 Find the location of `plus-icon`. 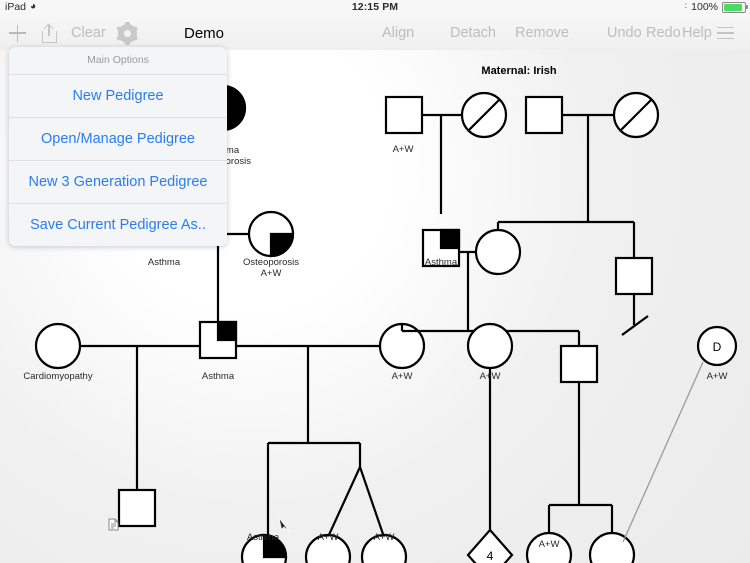

plus-icon is located at coordinates (17, 33).